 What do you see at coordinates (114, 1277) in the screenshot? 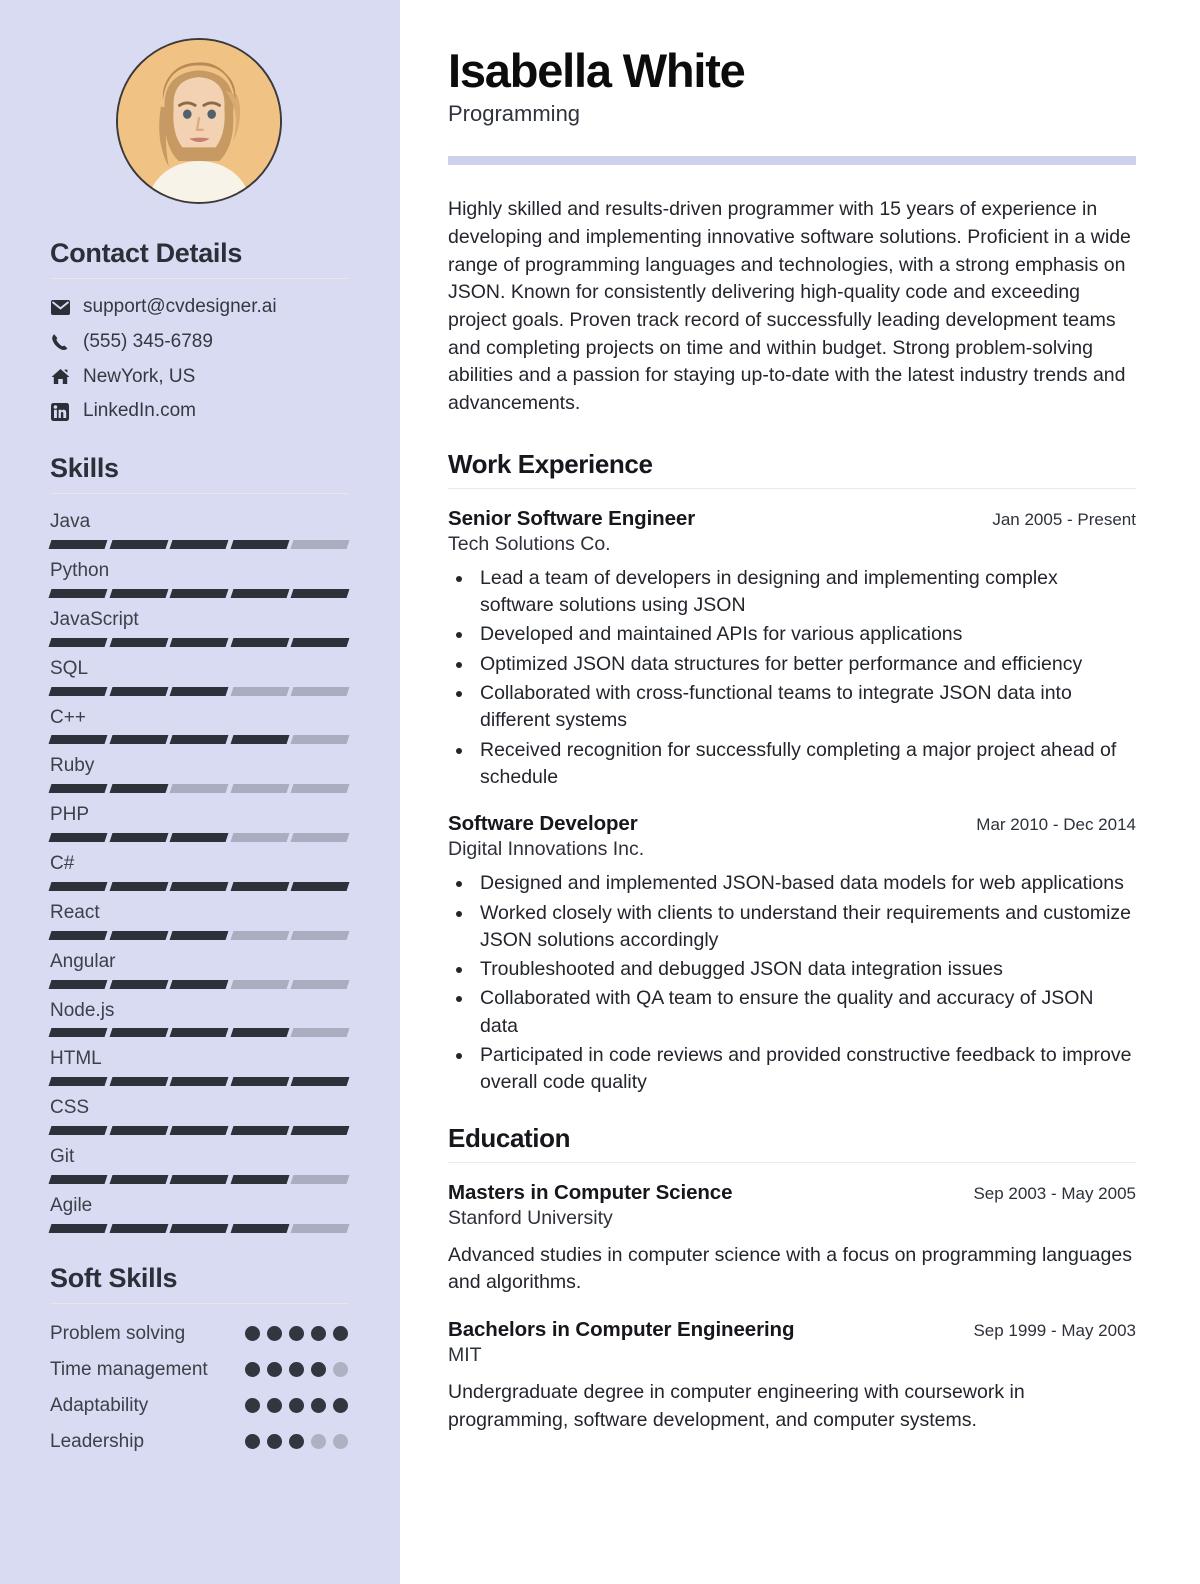
I see `soft-skills-heading: Soft Skills` at bounding box center [114, 1277].